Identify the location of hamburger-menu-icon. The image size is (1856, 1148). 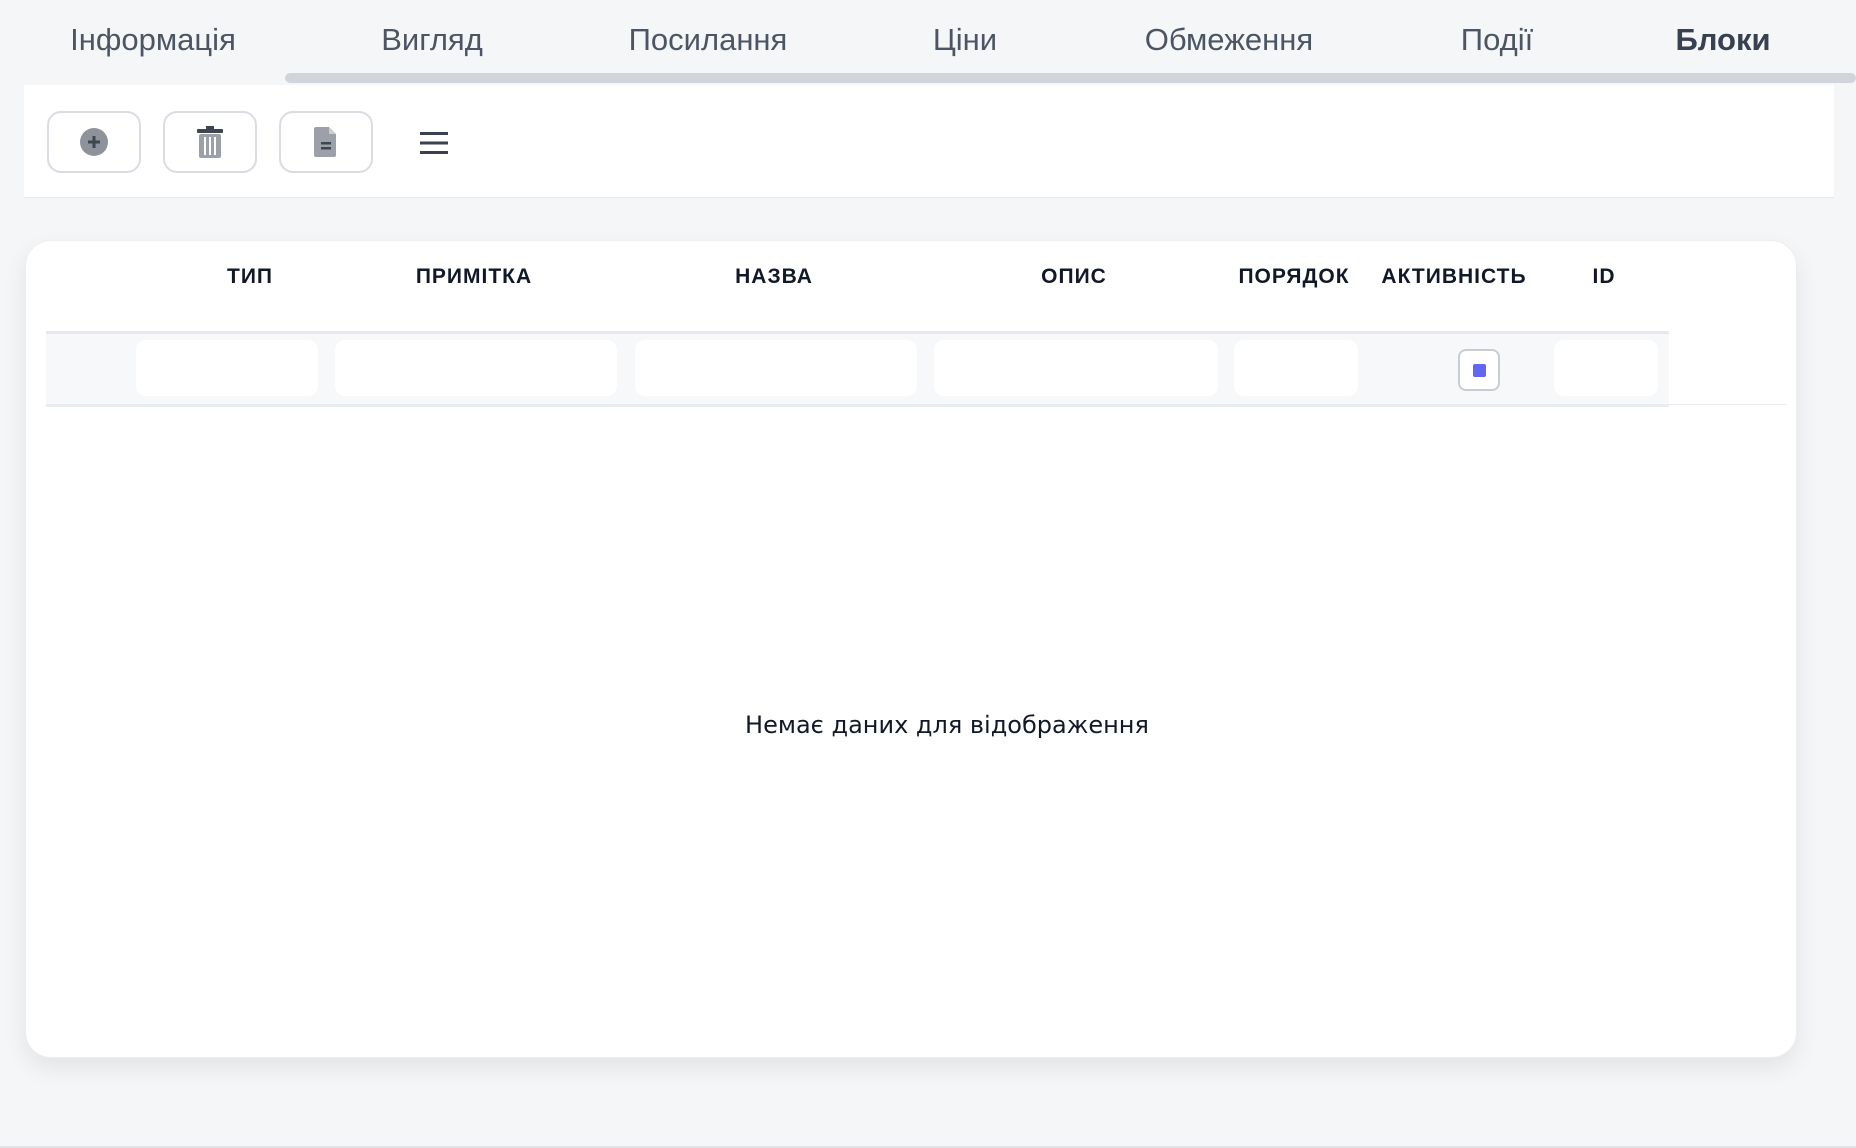
(434, 143).